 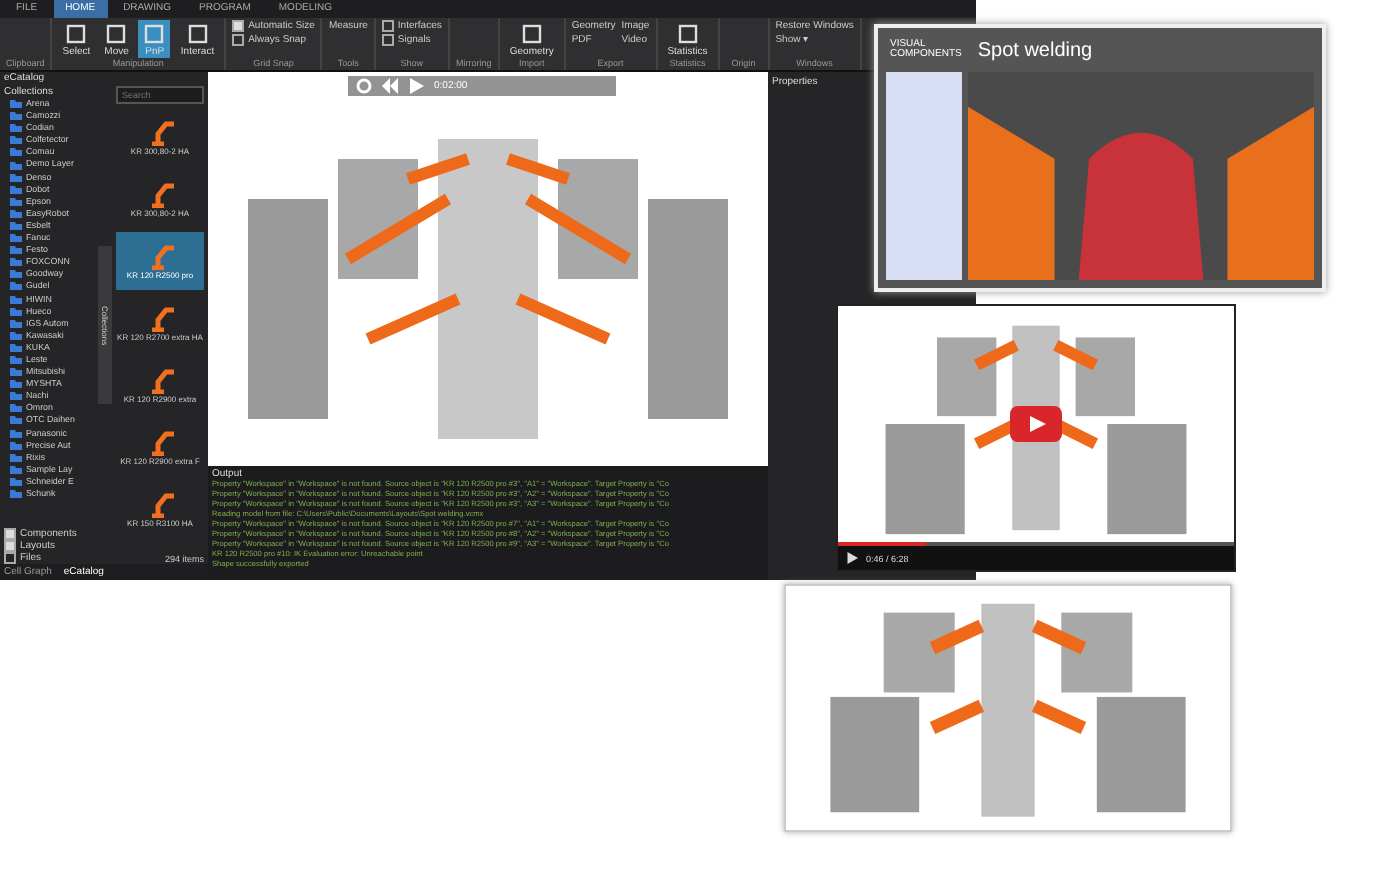 What do you see at coordinates (364, 86) in the screenshot?
I see `settings-icon` at bounding box center [364, 86].